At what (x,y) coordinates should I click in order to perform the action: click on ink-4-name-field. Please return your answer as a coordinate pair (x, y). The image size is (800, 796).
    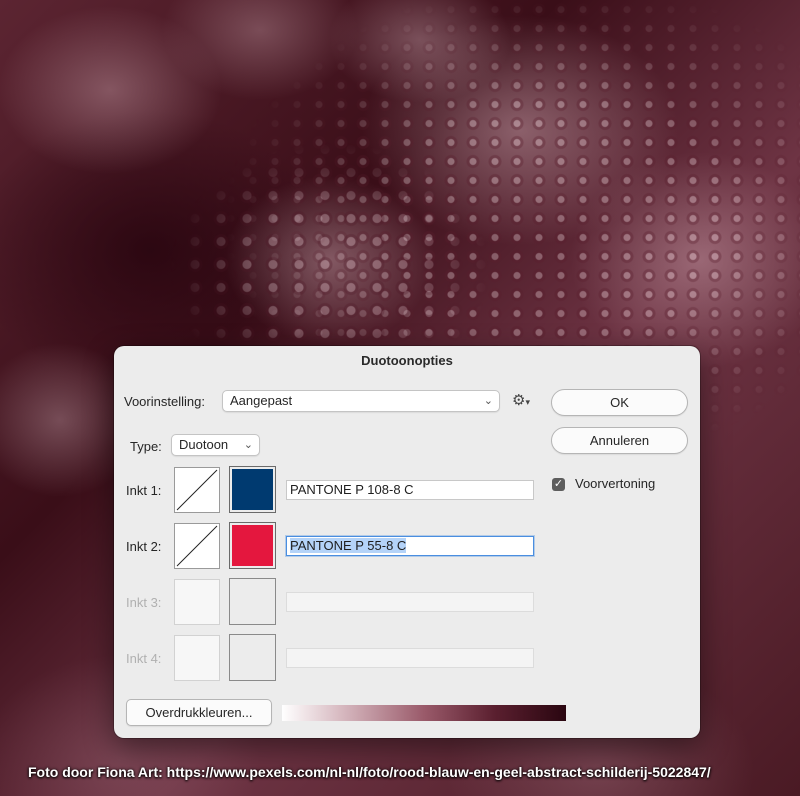
    Looking at the image, I should click on (410, 658).